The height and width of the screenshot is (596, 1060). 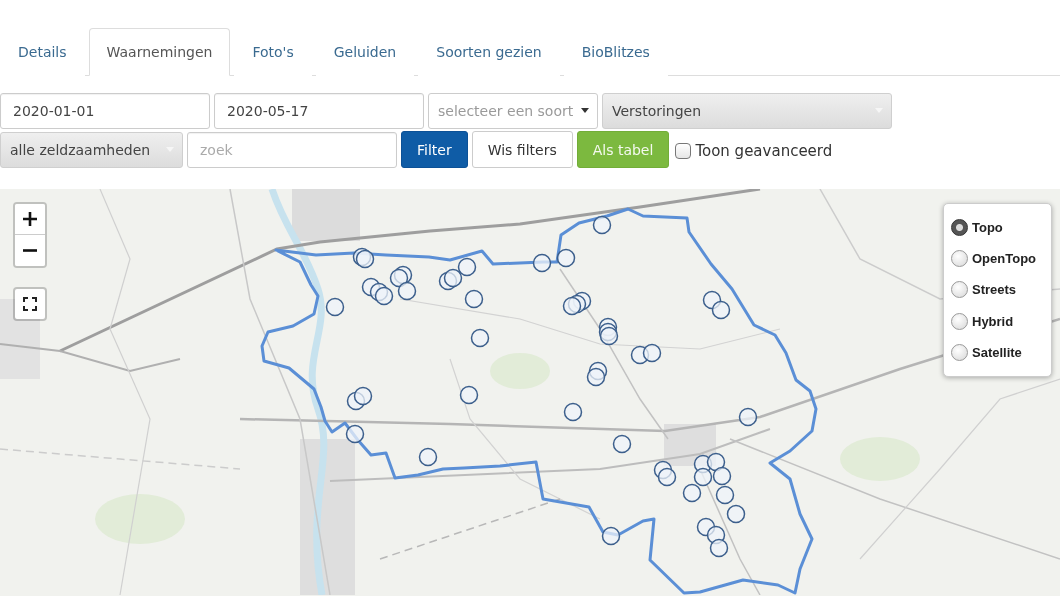 I want to click on checkbox-label: Toon geavanceerd, so click(x=764, y=151).